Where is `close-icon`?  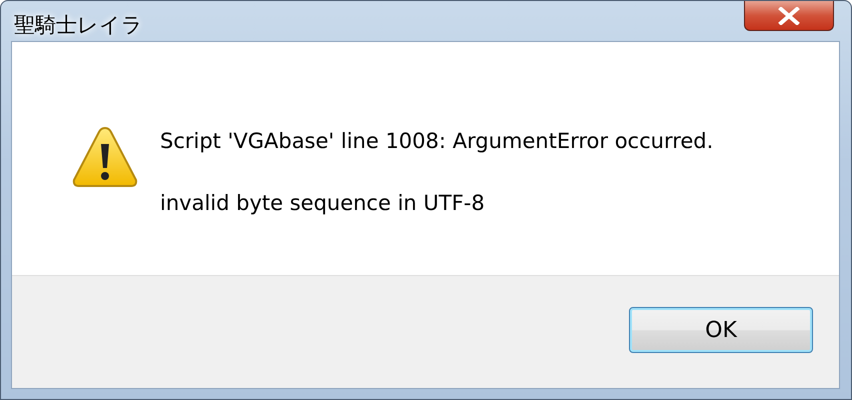
close-icon is located at coordinates (789, 15).